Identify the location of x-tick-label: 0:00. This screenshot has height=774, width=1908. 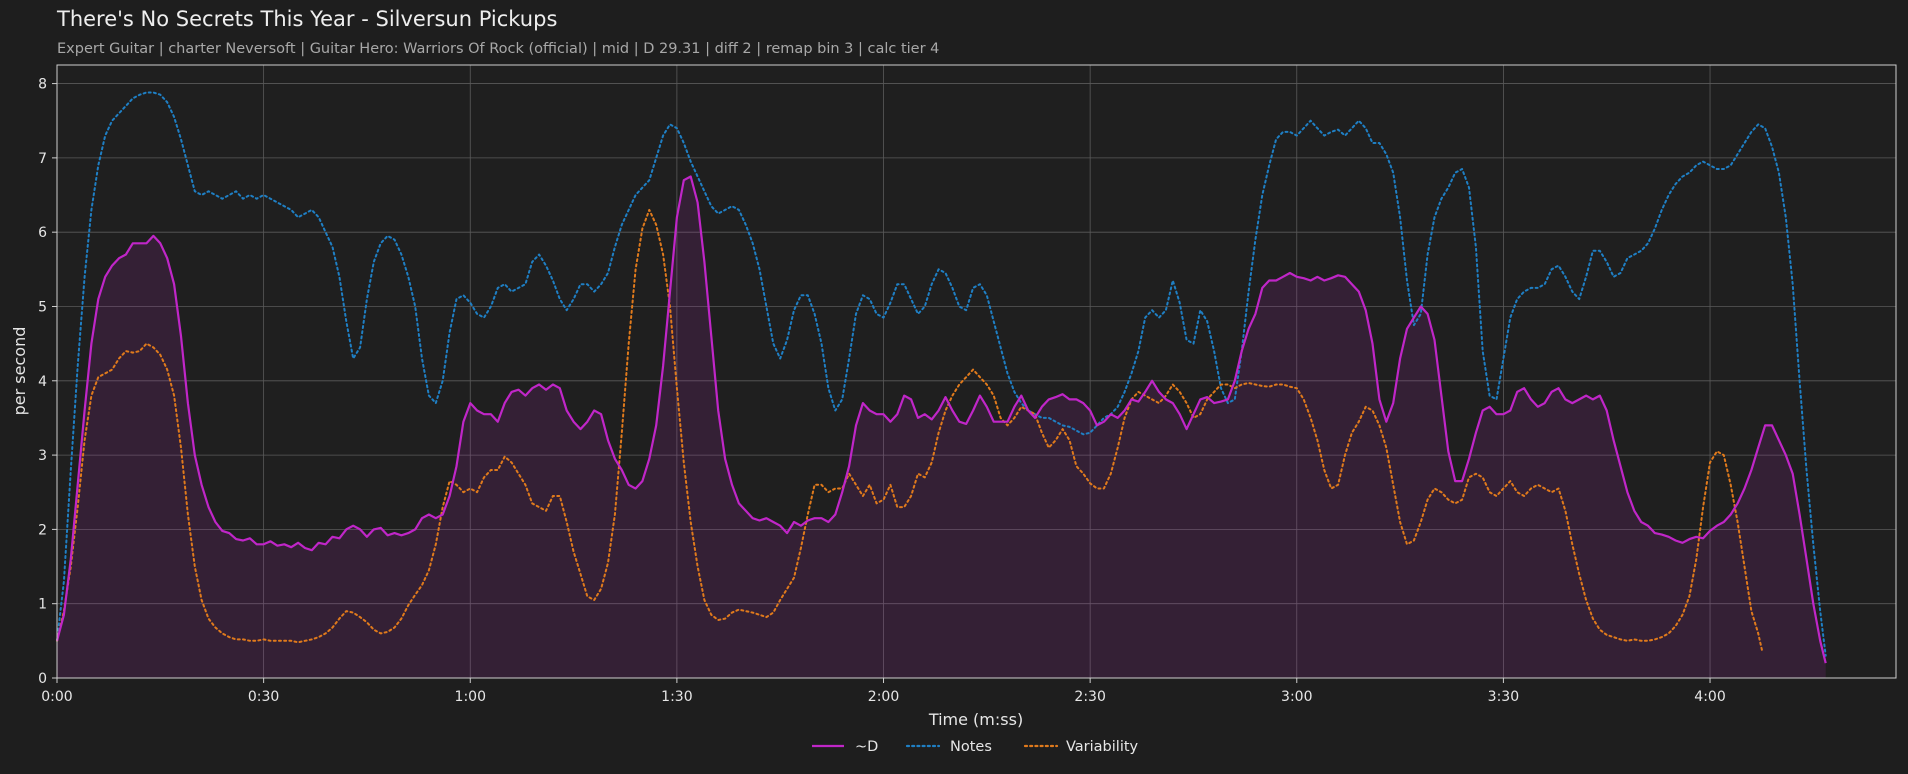
(56, 697).